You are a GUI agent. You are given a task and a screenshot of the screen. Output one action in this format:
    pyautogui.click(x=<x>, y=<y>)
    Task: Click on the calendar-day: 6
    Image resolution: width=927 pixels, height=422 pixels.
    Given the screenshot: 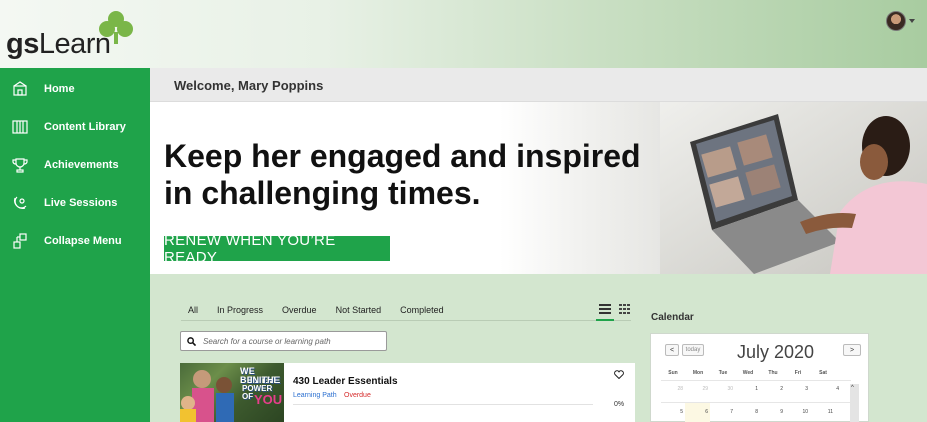 What is the action you would take?
    pyautogui.click(x=698, y=412)
    